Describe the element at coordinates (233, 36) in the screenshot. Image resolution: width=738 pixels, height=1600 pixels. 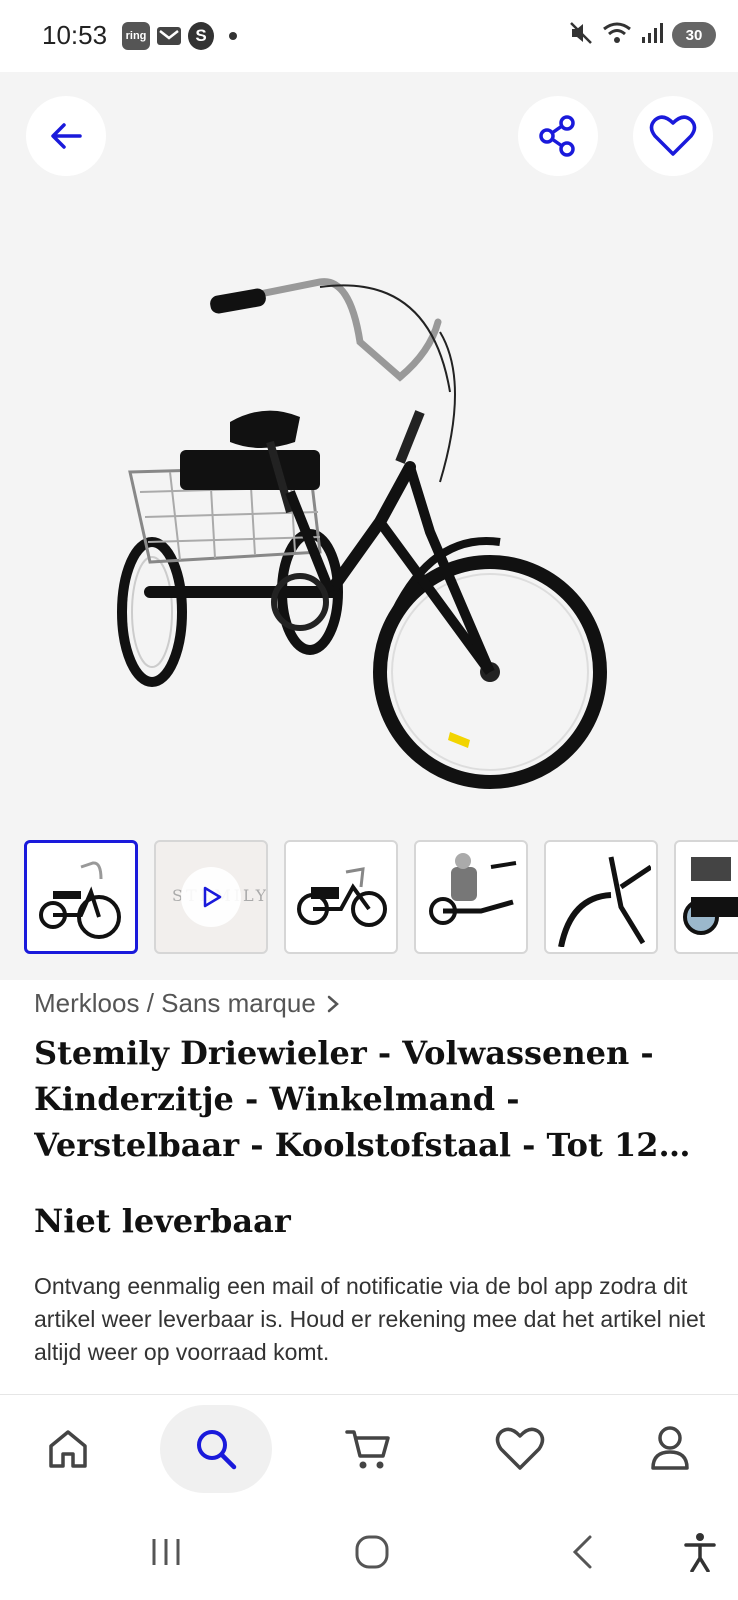
I see `more-notifications-dot-icon` at that location.